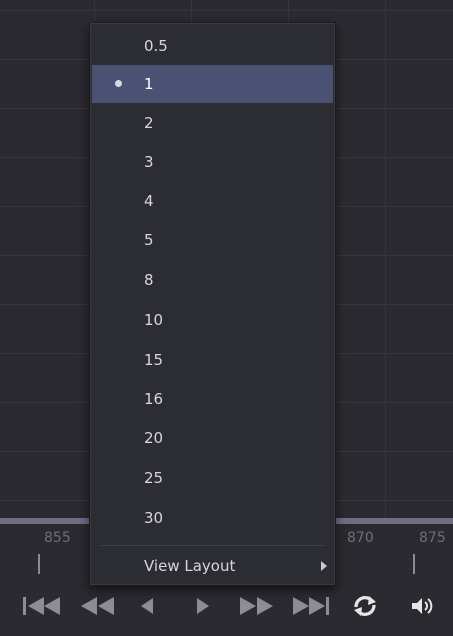 The width and height of the screenshot is (453, 636). Describe the element at coordinates (212, 438) in the screenshot. I see `menu-item-20: 20` at that location.